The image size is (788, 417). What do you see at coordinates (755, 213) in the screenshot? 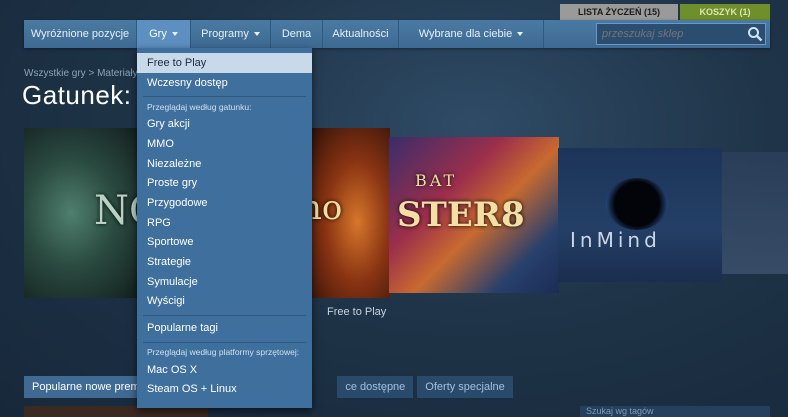
I see `carousel-tile` at bounding box center [755, 213].